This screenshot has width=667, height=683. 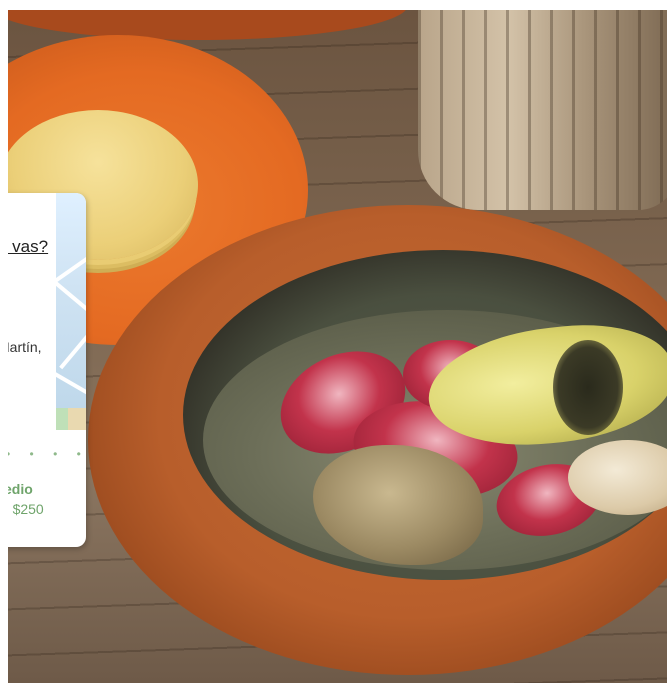 I want to click on price-key: :, so click(x=8, y=509).